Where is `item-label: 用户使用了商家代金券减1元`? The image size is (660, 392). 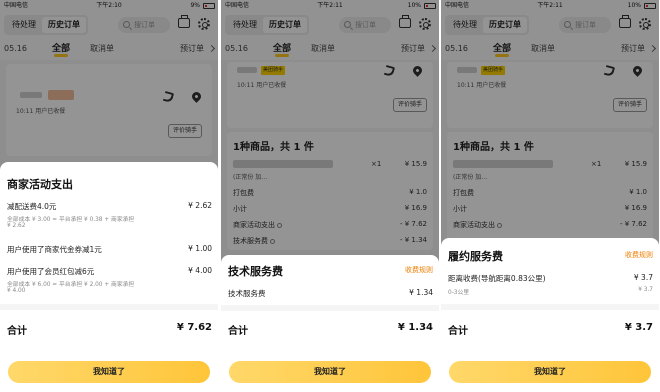
item-label: 用户使用了商家代金券减1元 is located at coordinates (54, 249).